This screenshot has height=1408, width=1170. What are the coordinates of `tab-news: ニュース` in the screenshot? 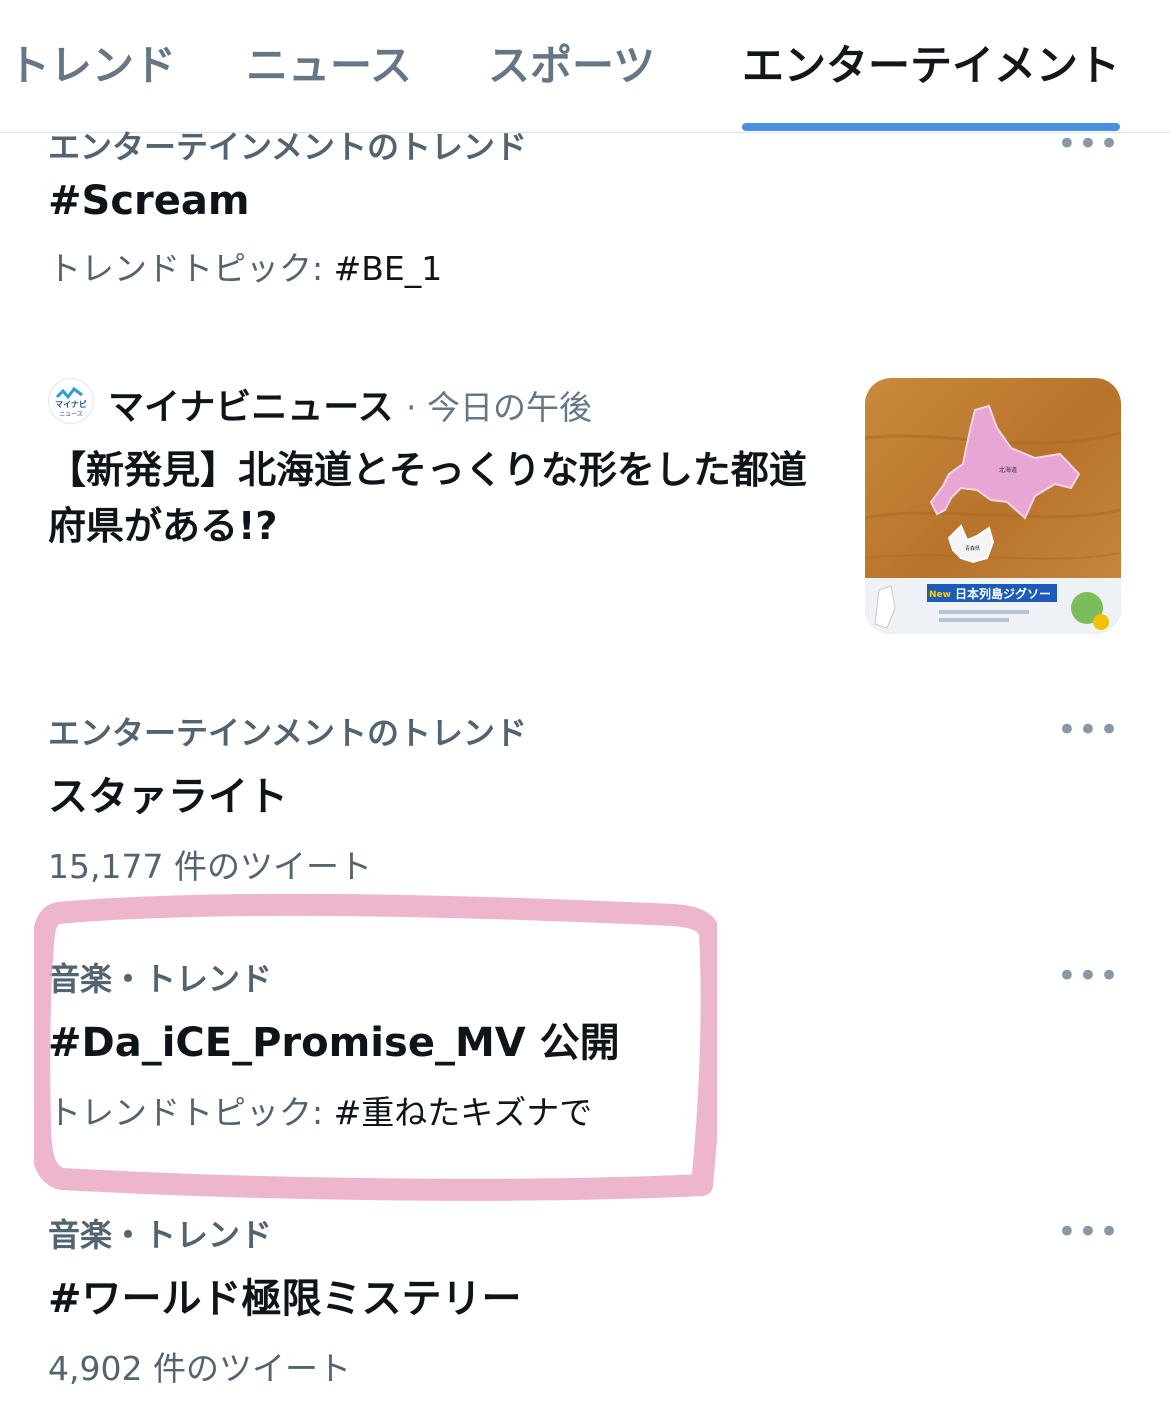 It's located at (329, 66).